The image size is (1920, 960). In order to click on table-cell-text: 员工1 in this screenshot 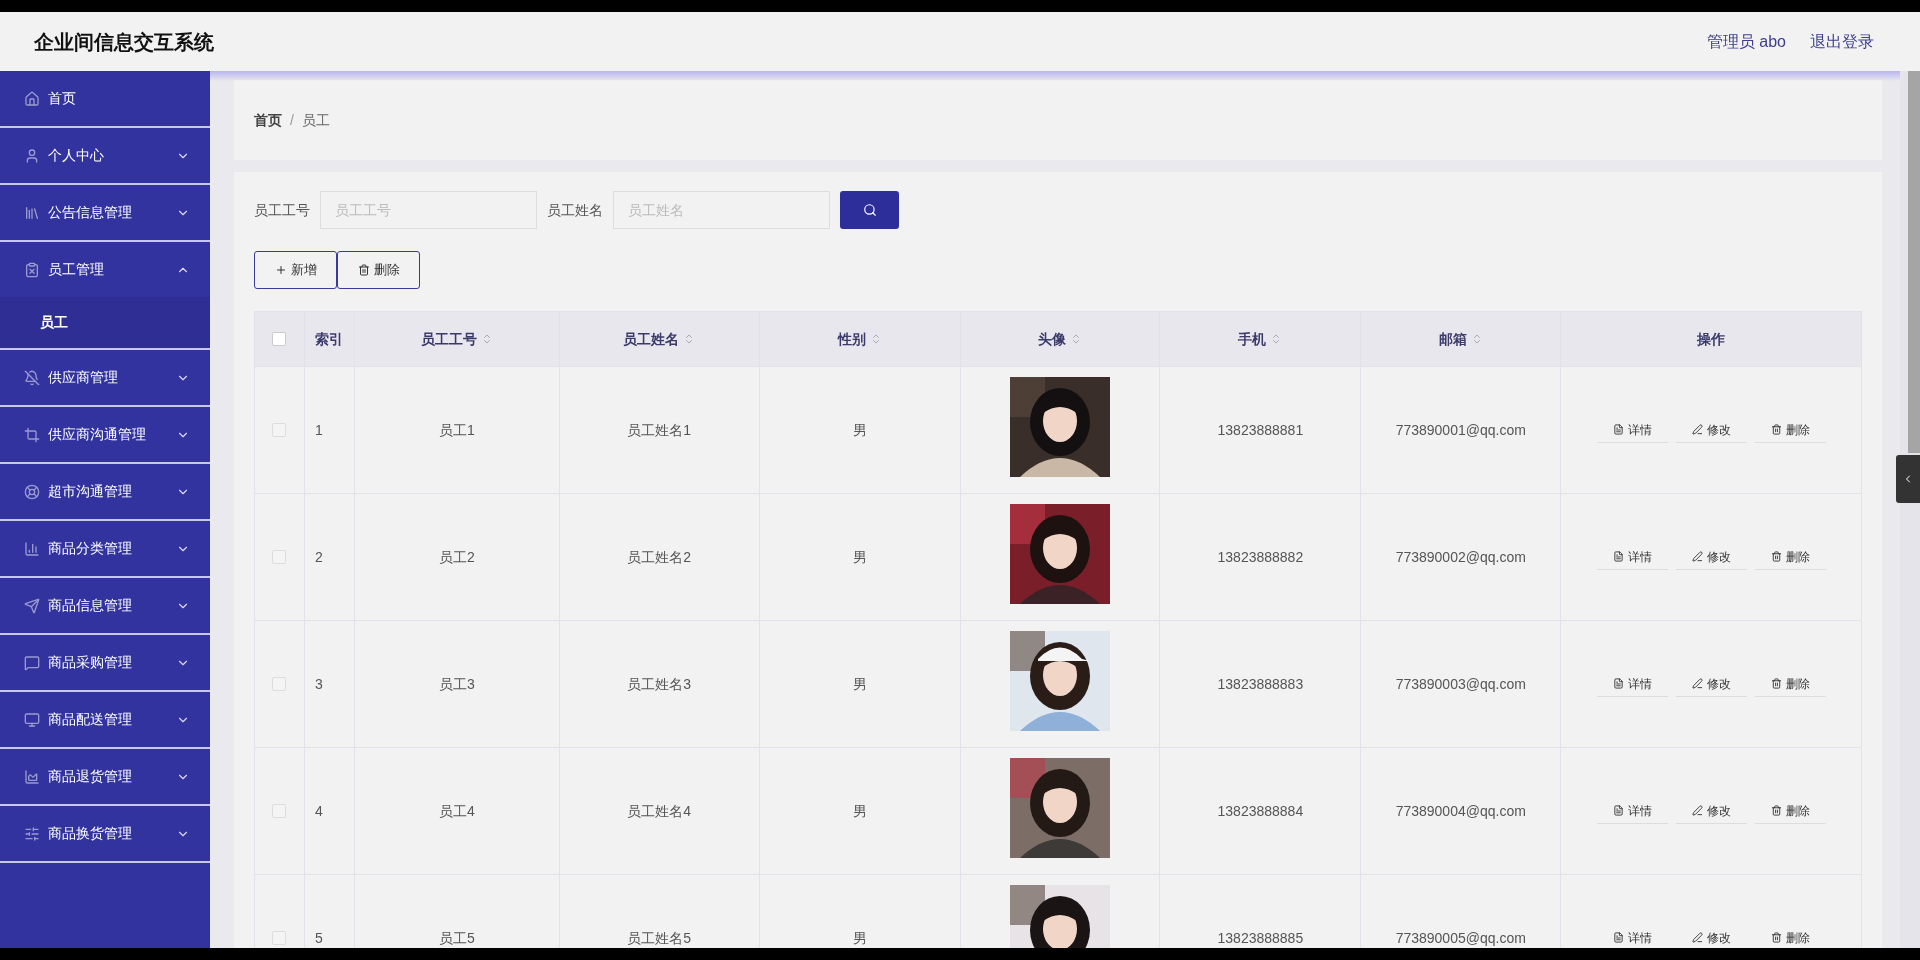, I will do `click(456, 430)`.